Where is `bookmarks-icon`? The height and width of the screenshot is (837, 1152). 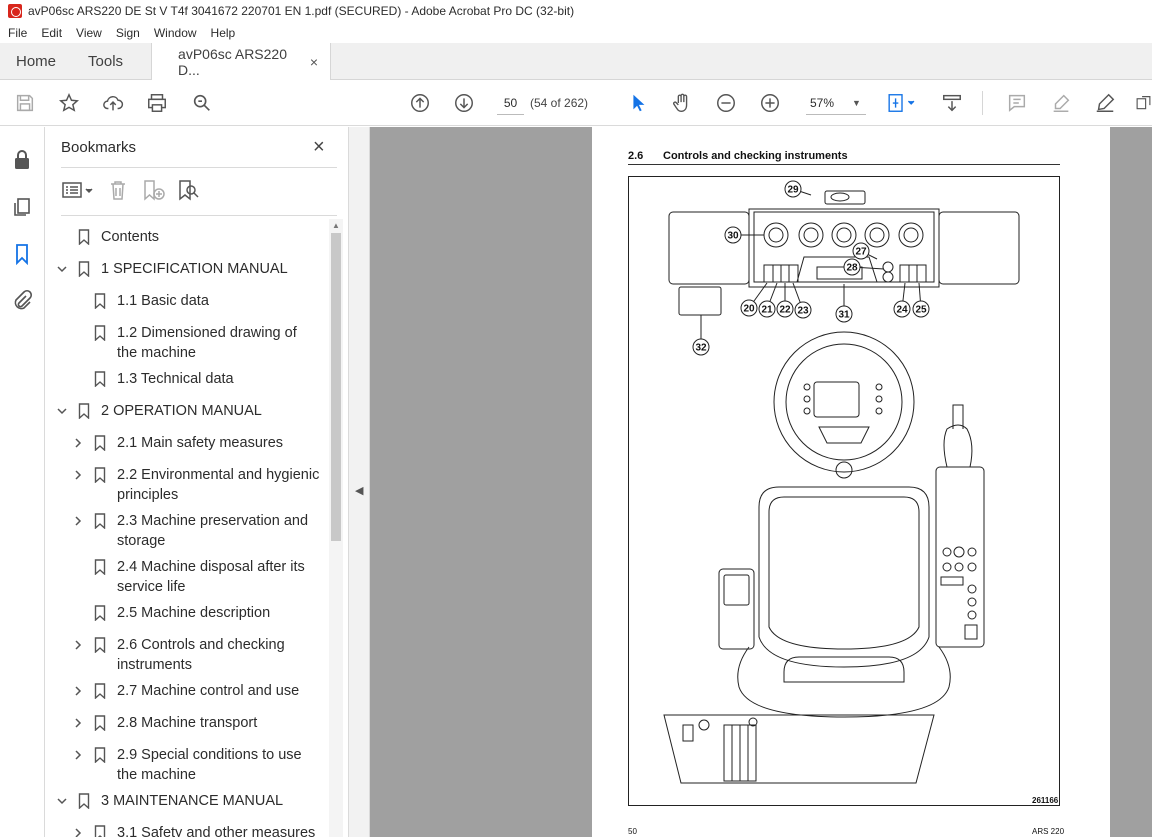 bookmarks-icon is located at coordinates (22, 254).